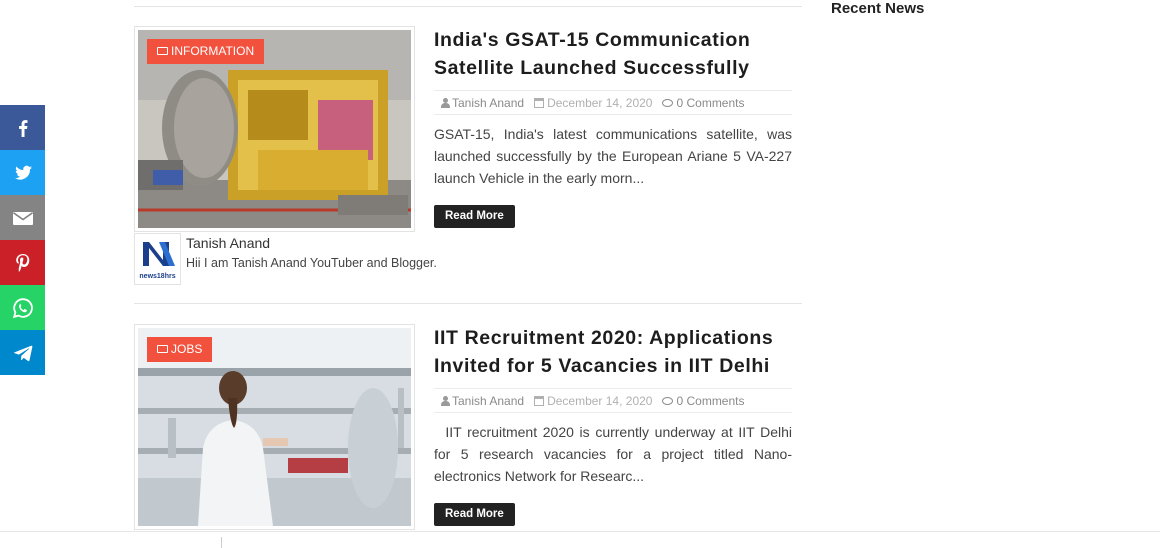  What do you see at coordinates (878, 8) in the screenshot?
I see `recent-news-heading: Recent News` at bounding box center [878, 8].